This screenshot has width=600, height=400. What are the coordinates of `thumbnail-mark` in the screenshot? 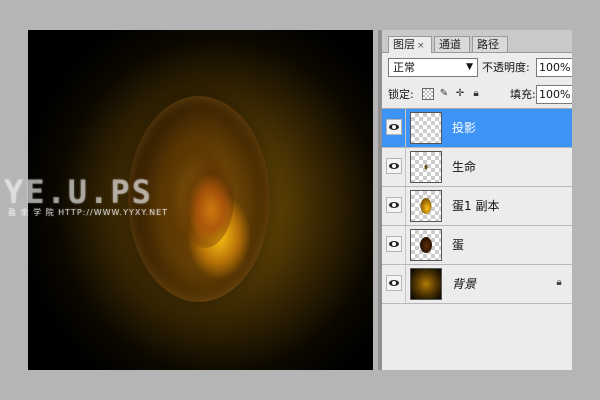 It's located at (426, 167).